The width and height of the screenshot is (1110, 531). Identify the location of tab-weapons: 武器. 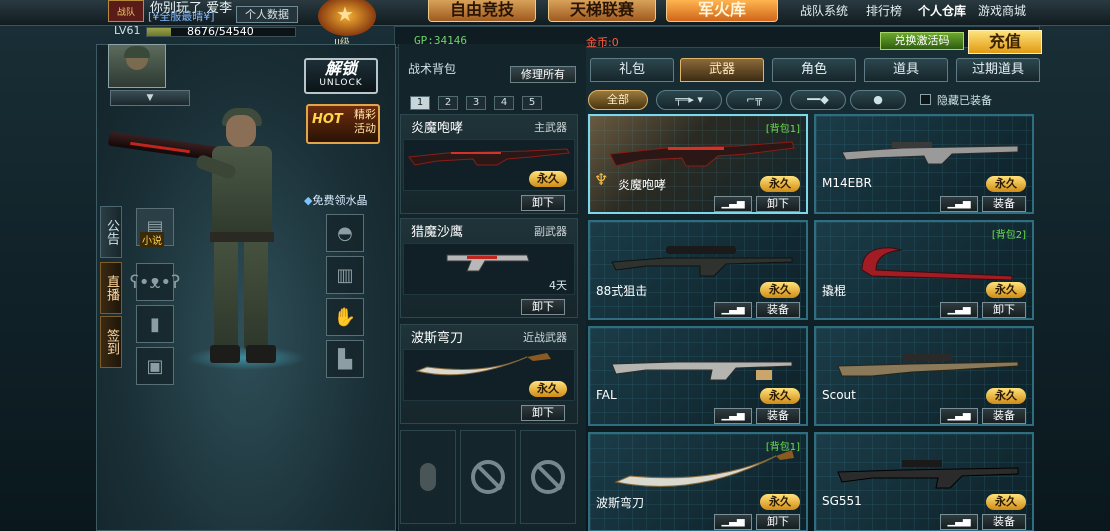
(722, 70).